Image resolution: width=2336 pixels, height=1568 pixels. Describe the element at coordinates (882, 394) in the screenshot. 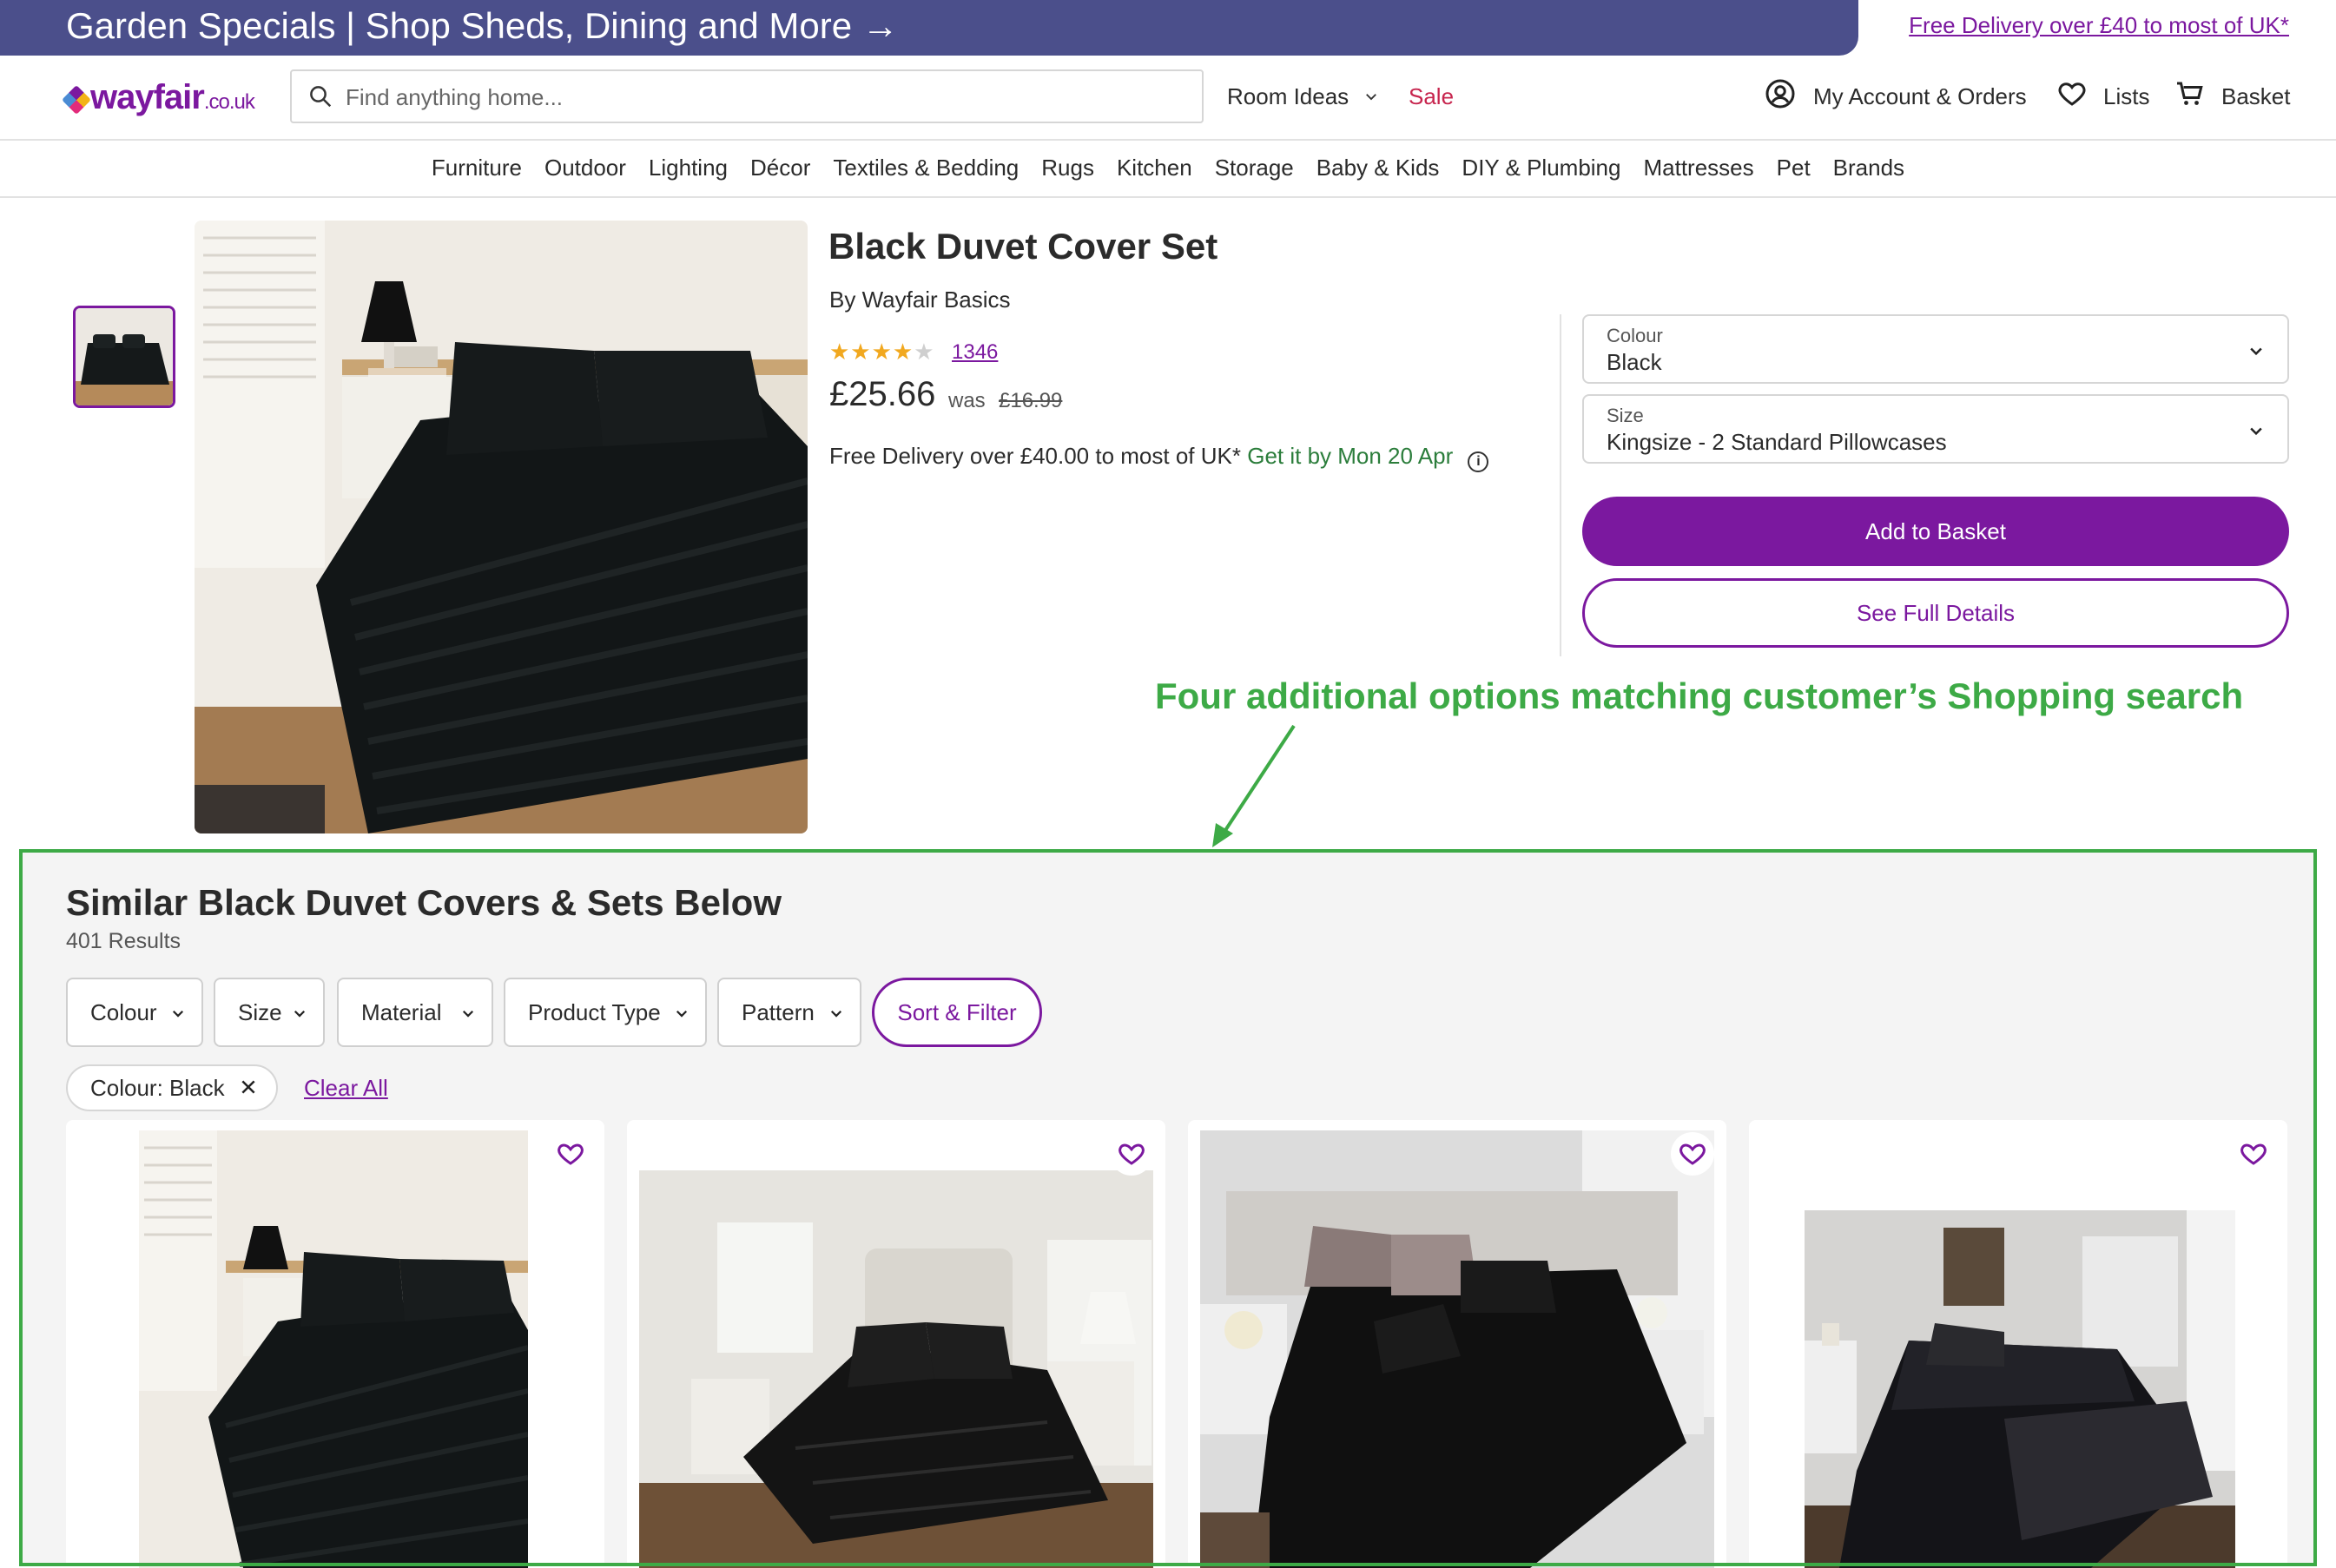

I see `product-price: £25.66` at that location.